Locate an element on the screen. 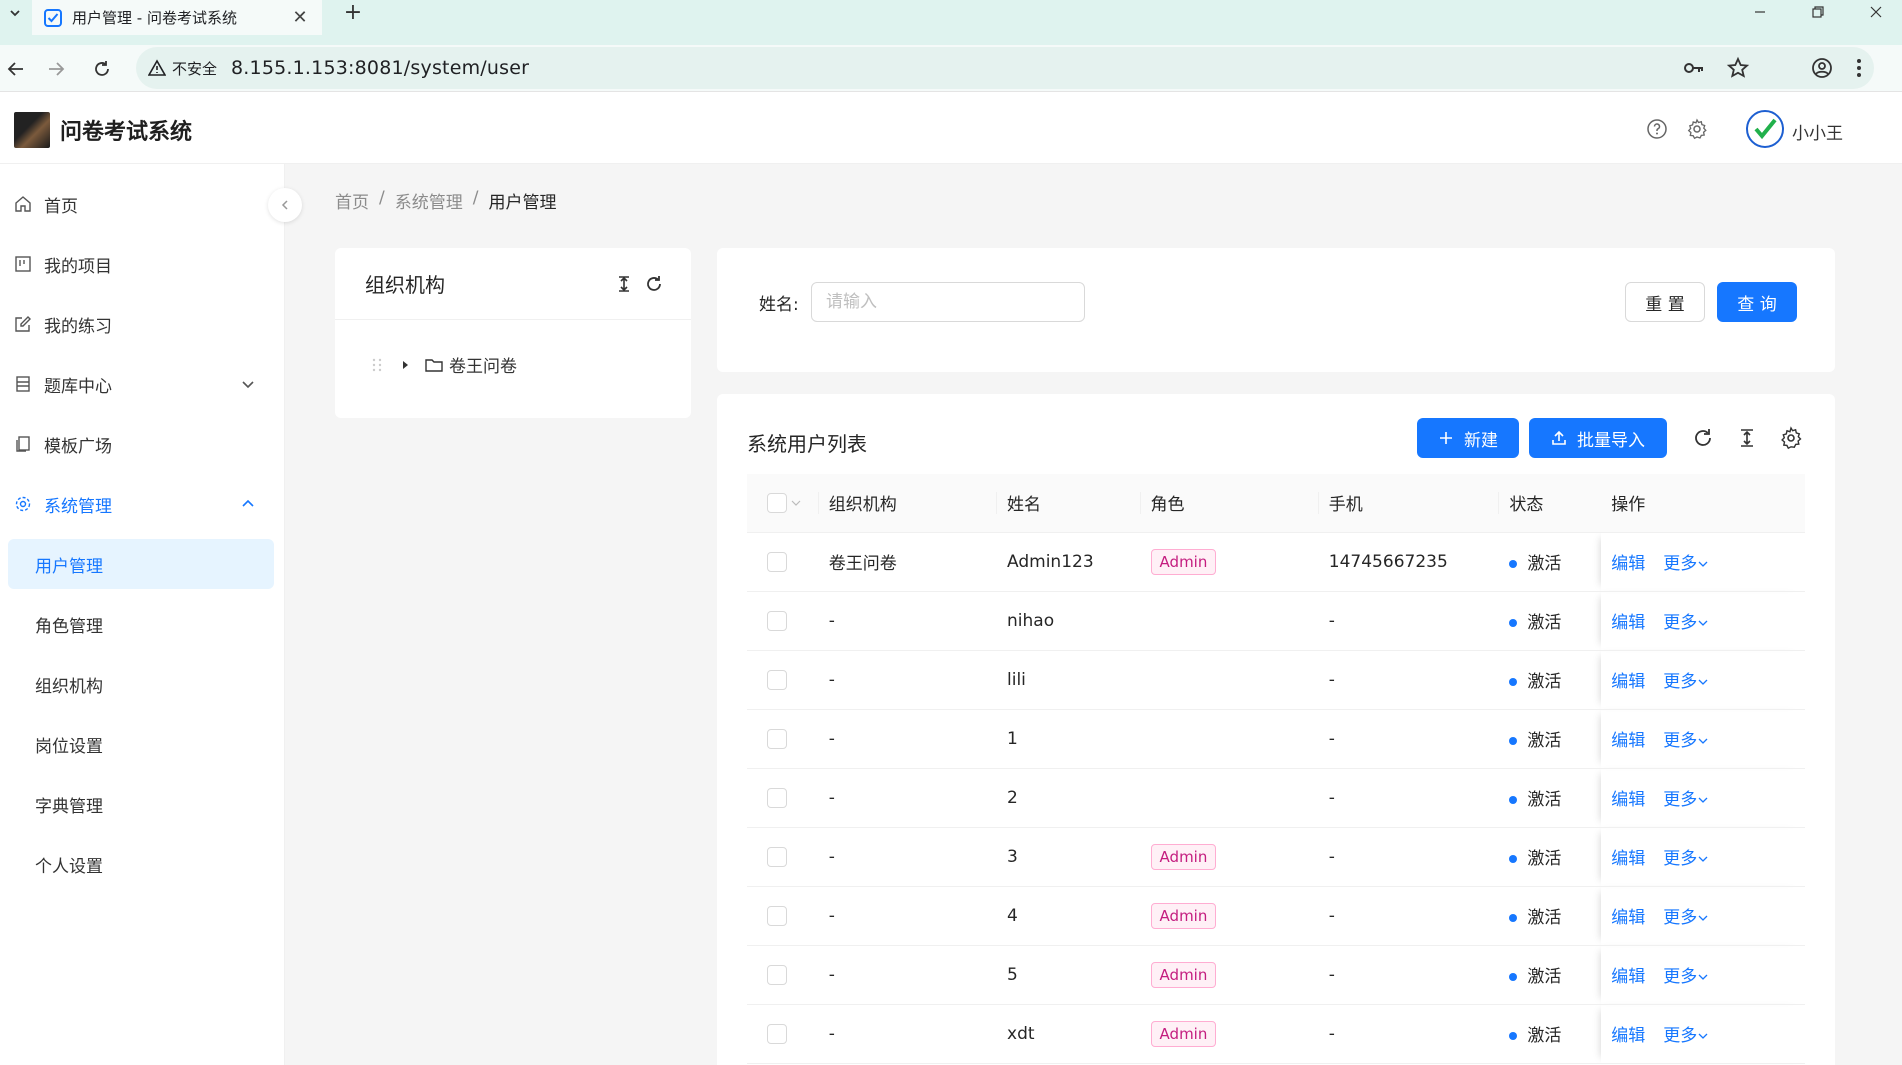 Image resolution: width=1902 pixels, height=1065 pixels. reload-button is located at coordinates (102, 69).